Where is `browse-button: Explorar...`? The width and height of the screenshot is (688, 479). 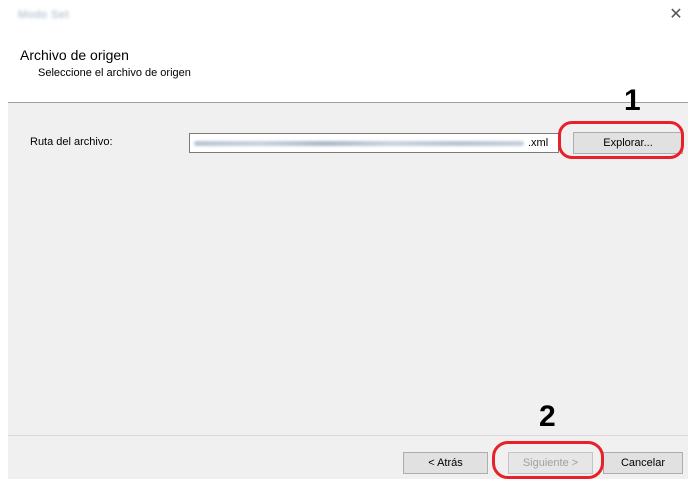
browse-button: Explorar... is located at coordinates (628, 143).